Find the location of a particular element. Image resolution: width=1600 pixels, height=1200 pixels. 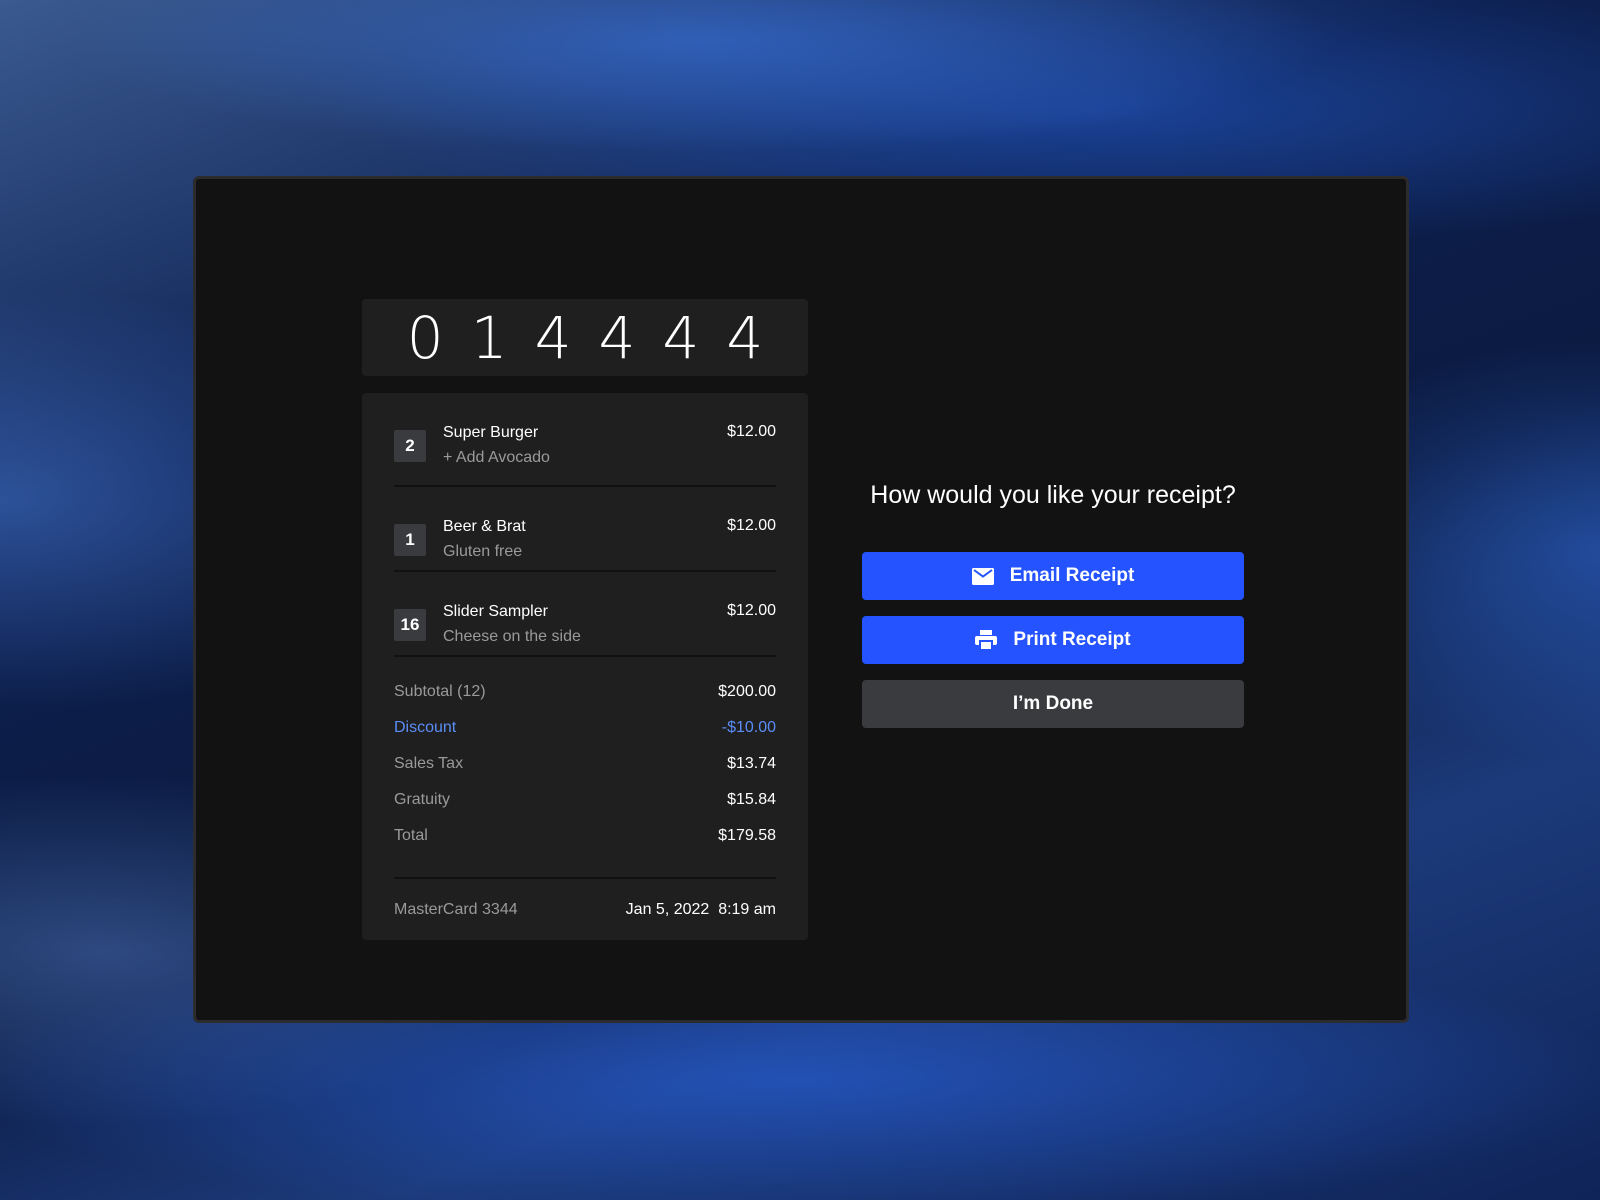

discount-label: Discount is located at coordinates (425, 727).